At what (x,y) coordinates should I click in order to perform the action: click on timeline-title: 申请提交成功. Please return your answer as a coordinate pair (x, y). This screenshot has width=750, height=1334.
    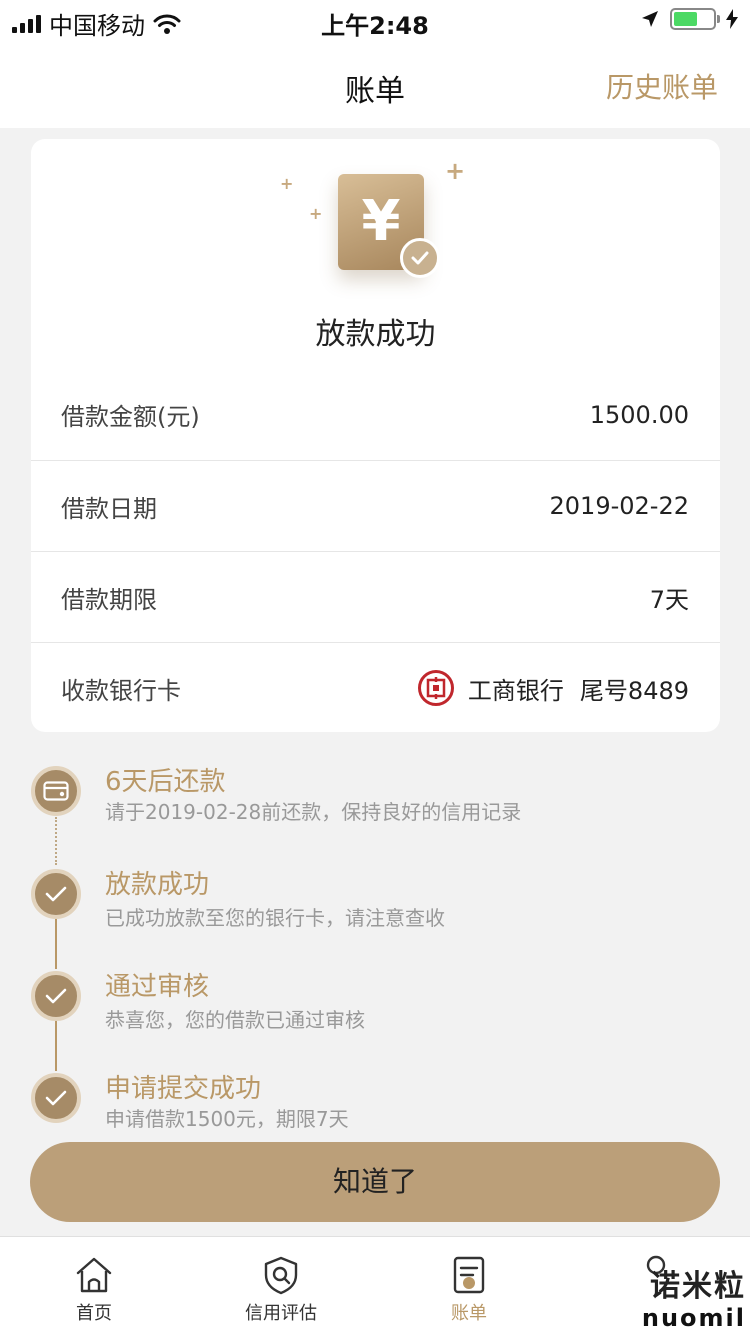
    Looking at the image, I should click on (183, 1089).